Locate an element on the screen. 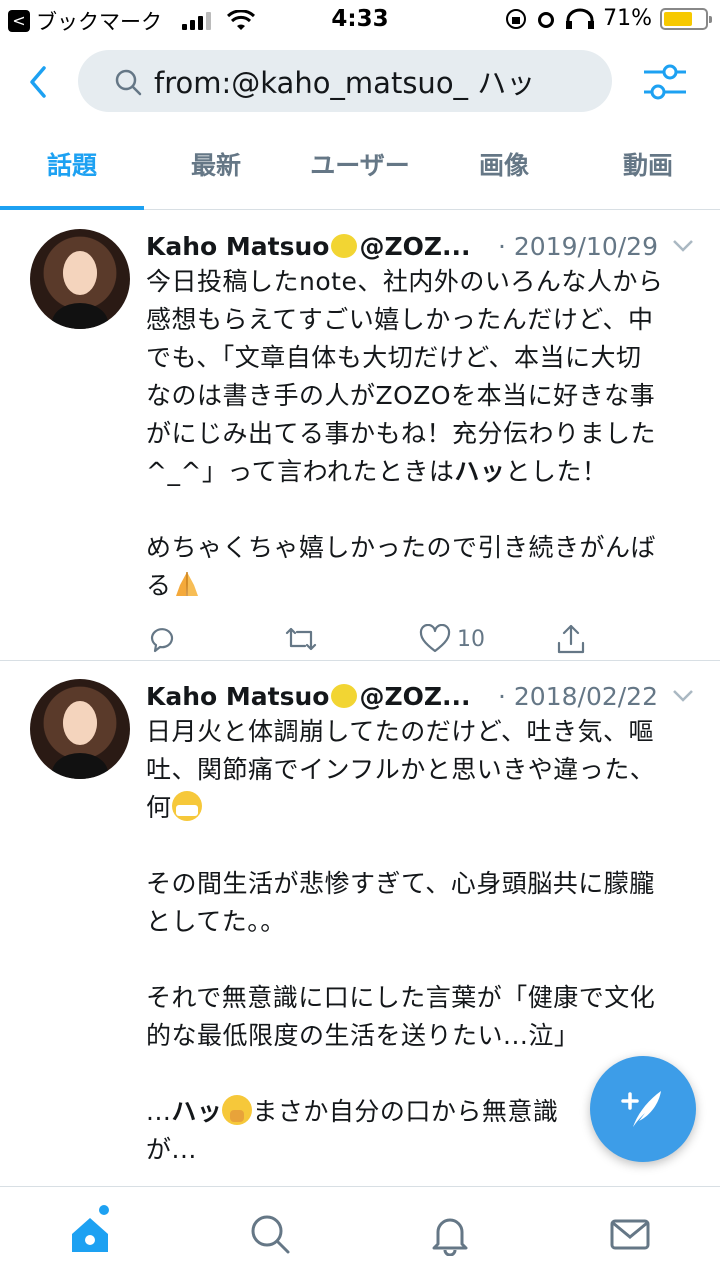  back-chevron-icon is located at coordinates (38, 82).